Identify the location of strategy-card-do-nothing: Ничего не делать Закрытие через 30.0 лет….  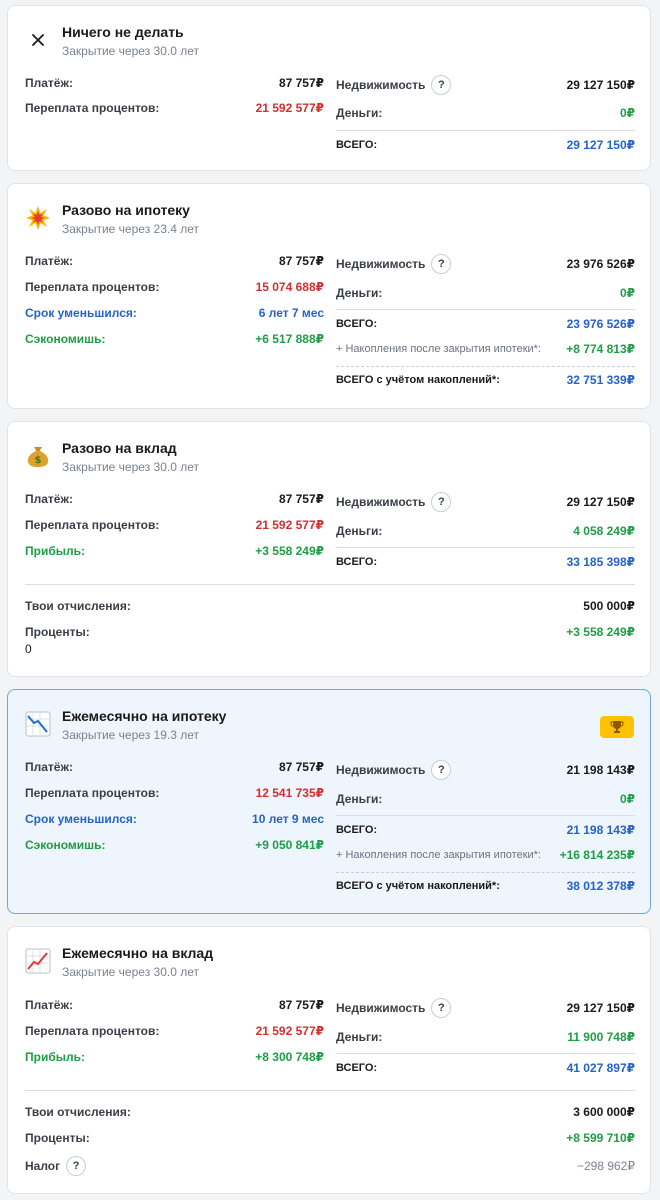
(329, 88).